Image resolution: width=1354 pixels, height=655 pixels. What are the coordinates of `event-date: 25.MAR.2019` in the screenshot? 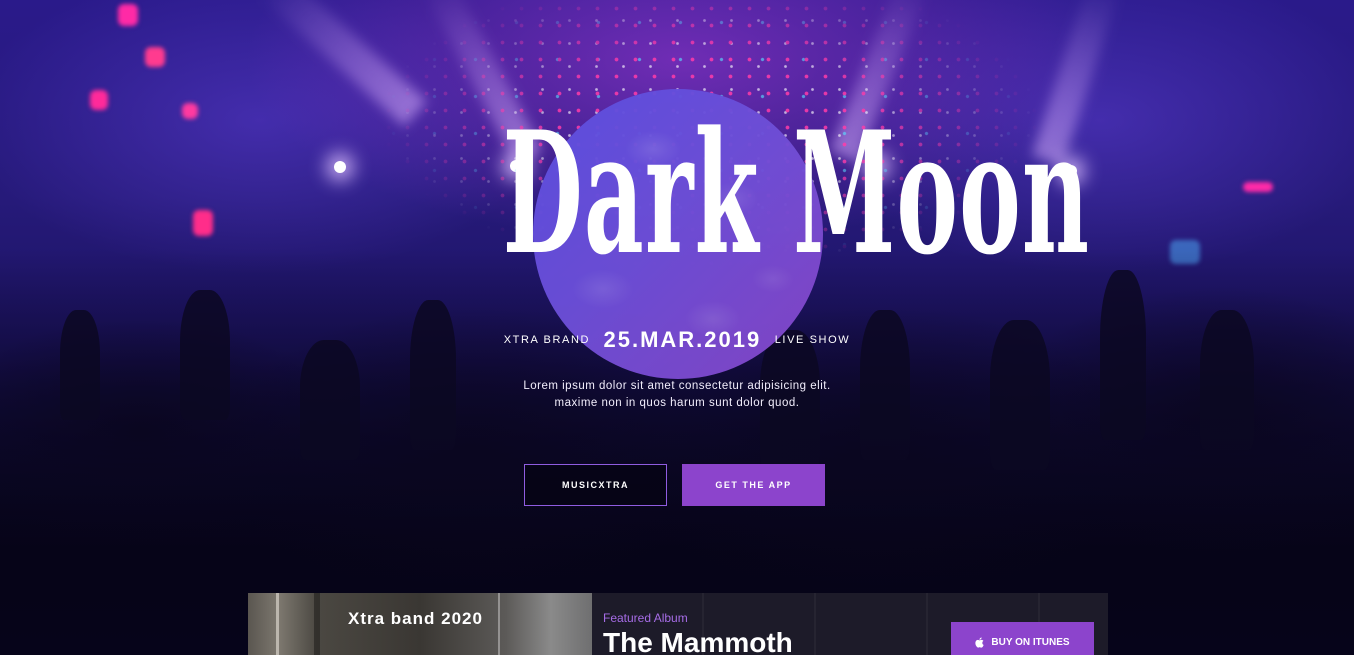 It's located at (682, 339).